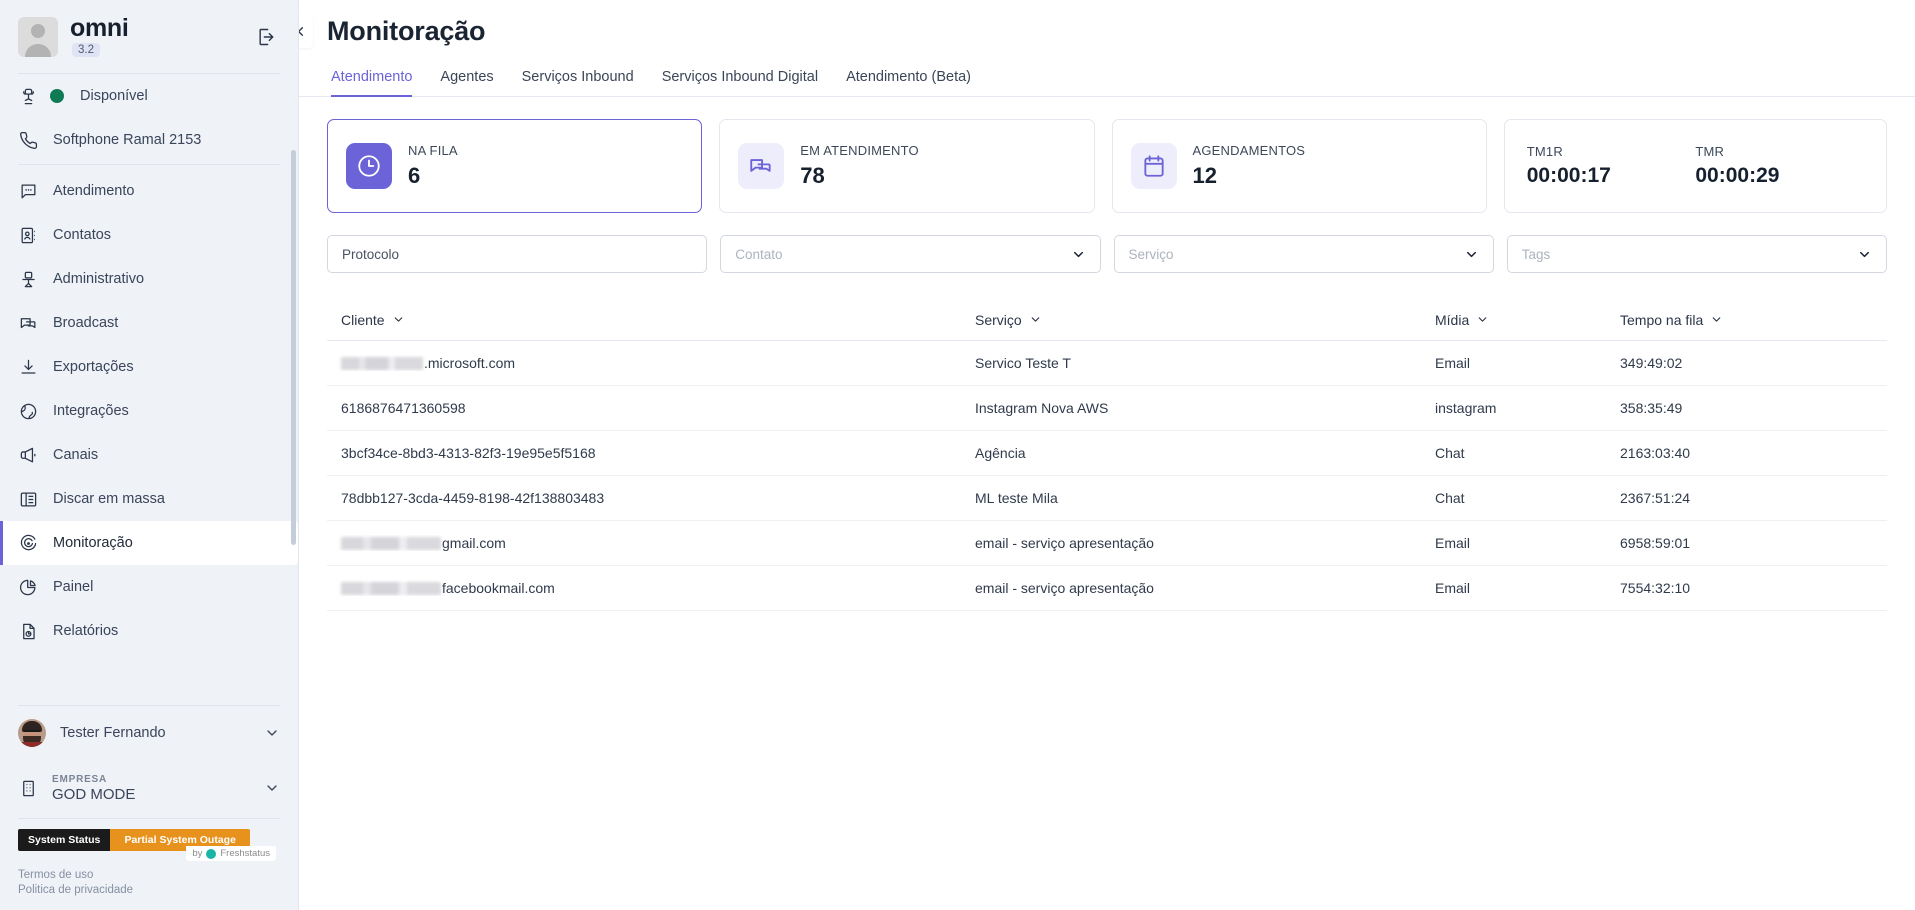 The image size is (1915, 910). Describe the element at coordinates (651, 363) in the screenshot. I see `cell-cliente: .microsoft.com` at that location.